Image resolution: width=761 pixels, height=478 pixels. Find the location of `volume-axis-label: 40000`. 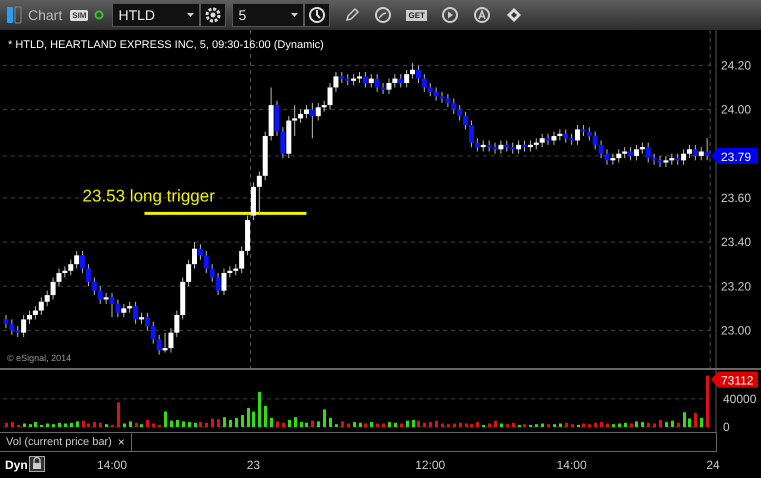

volume-axis-label: 40000 is located at coordinates (739, 399).